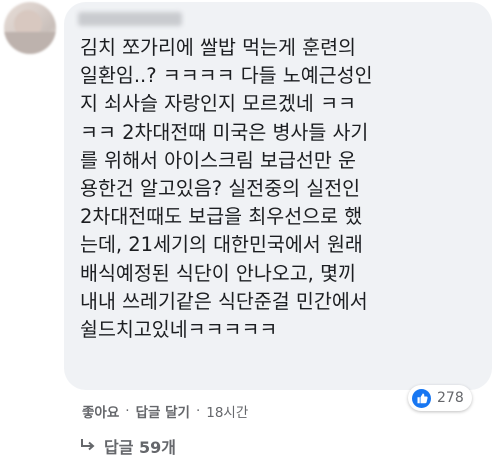 This screenshot has height=473, width=500. I want to click on comment-actions: 좋아요 · 답글 달기 · 18시간, so click(165, 411).